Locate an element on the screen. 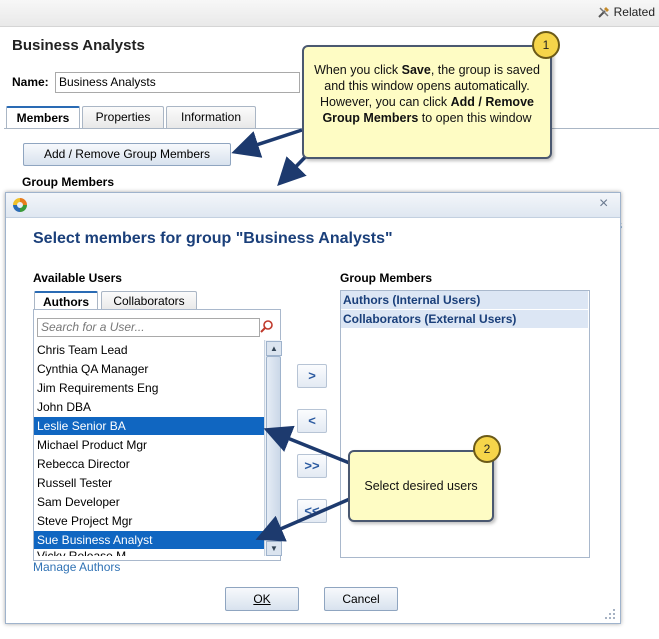 This screenshot has height=639, width=659. callout-2-text: Select desired users is located at coordinates (421, 486).